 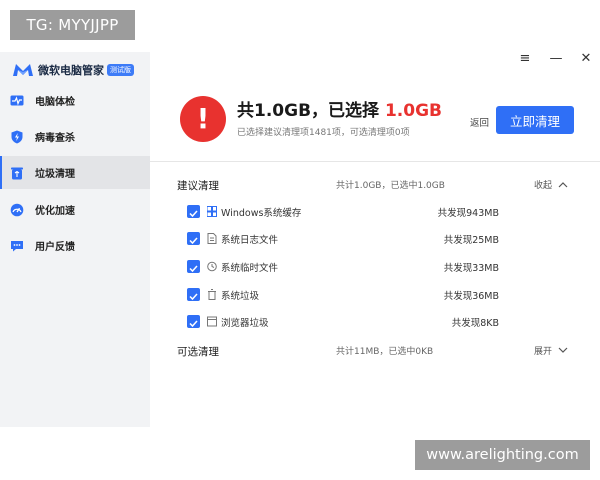 What do you see at coordinates (311, 111) in the screenshot?
I see `headline-prefix: 共1.0GB，已选择` at bounding box center [311, 111].